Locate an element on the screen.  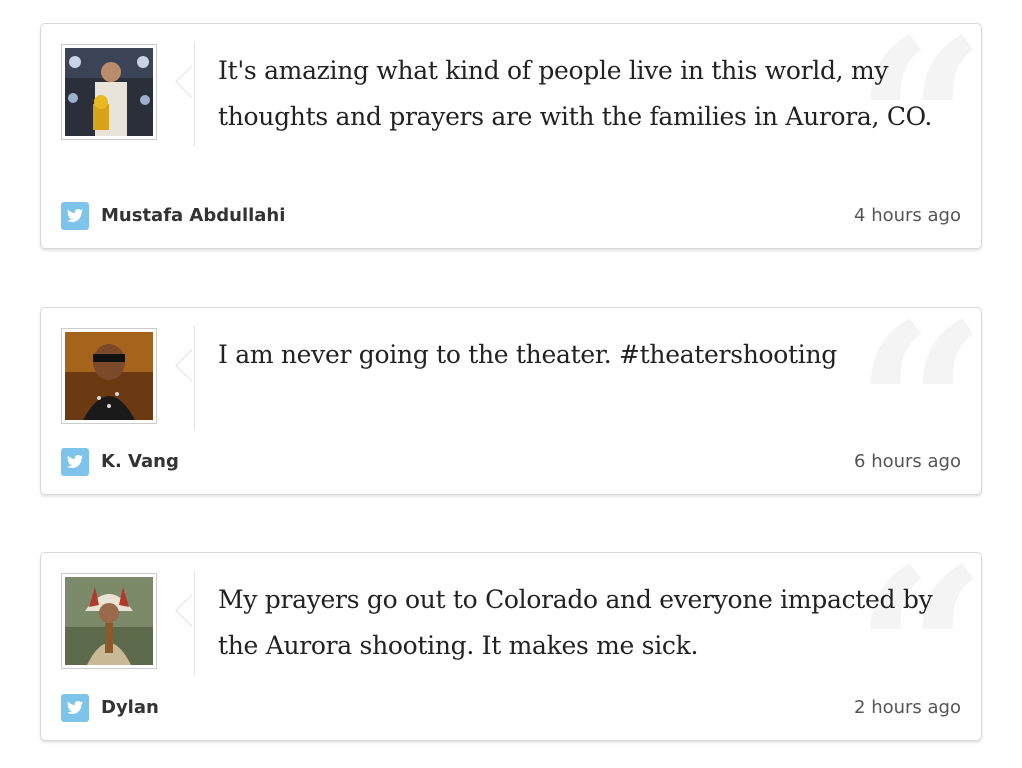
tweet-footer: Mustafa Abdullahi 4 hours ago is located at coordinates (511, 216).